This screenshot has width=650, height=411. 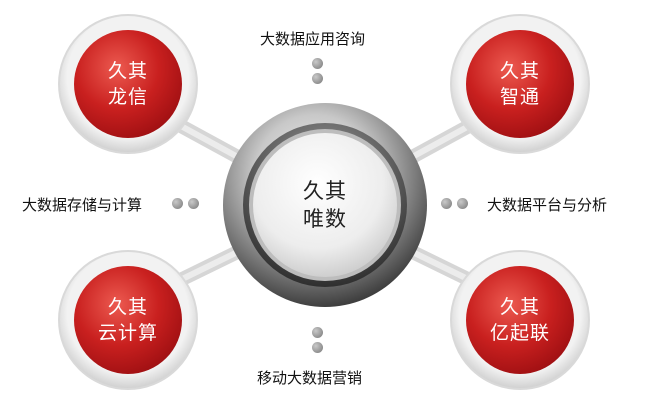 I want to click on label-left: 大数据存储与计算, so click(x=82, y=205).